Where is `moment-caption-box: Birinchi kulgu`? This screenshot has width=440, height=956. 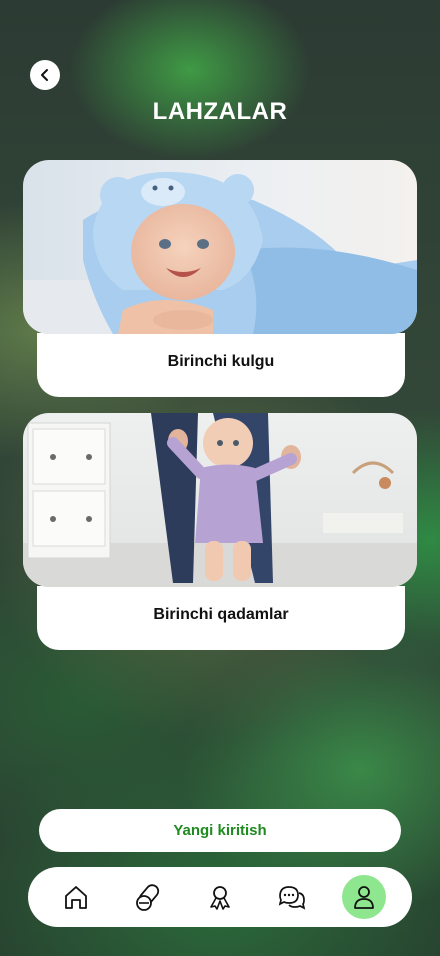 moment-caption-box: Birinchi kulgu is located at coordinates (221, 365).